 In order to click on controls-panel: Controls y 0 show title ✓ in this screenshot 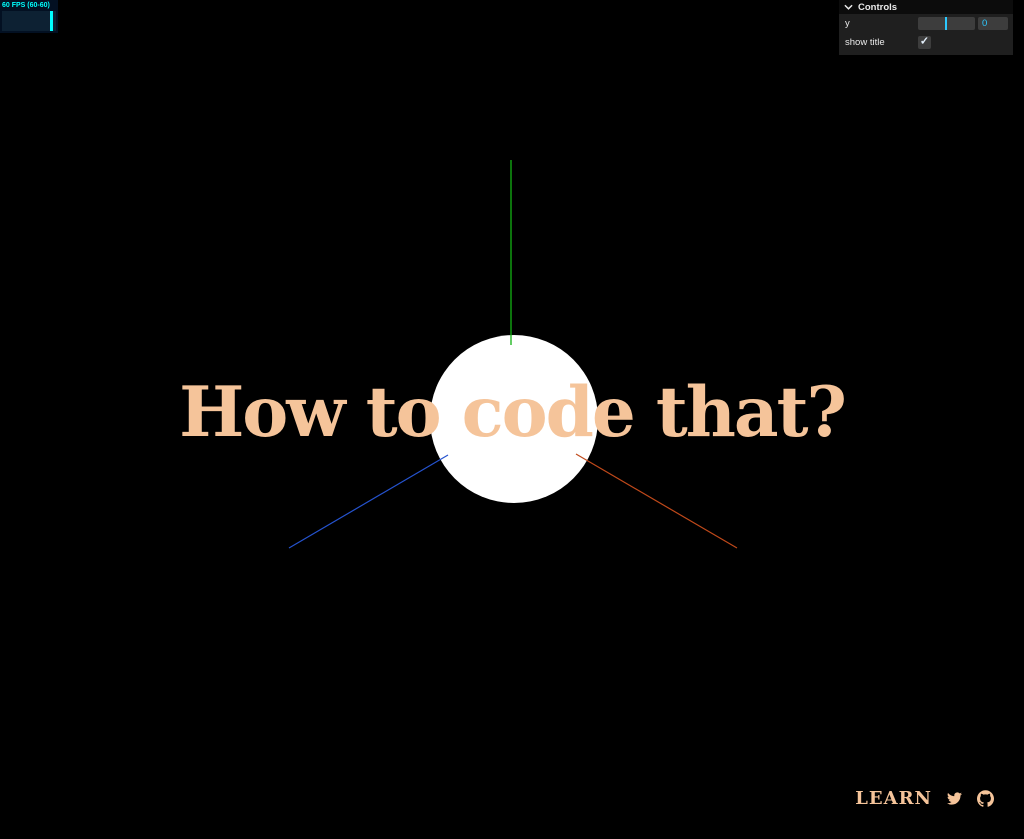, I will do `click(926, 27)`.